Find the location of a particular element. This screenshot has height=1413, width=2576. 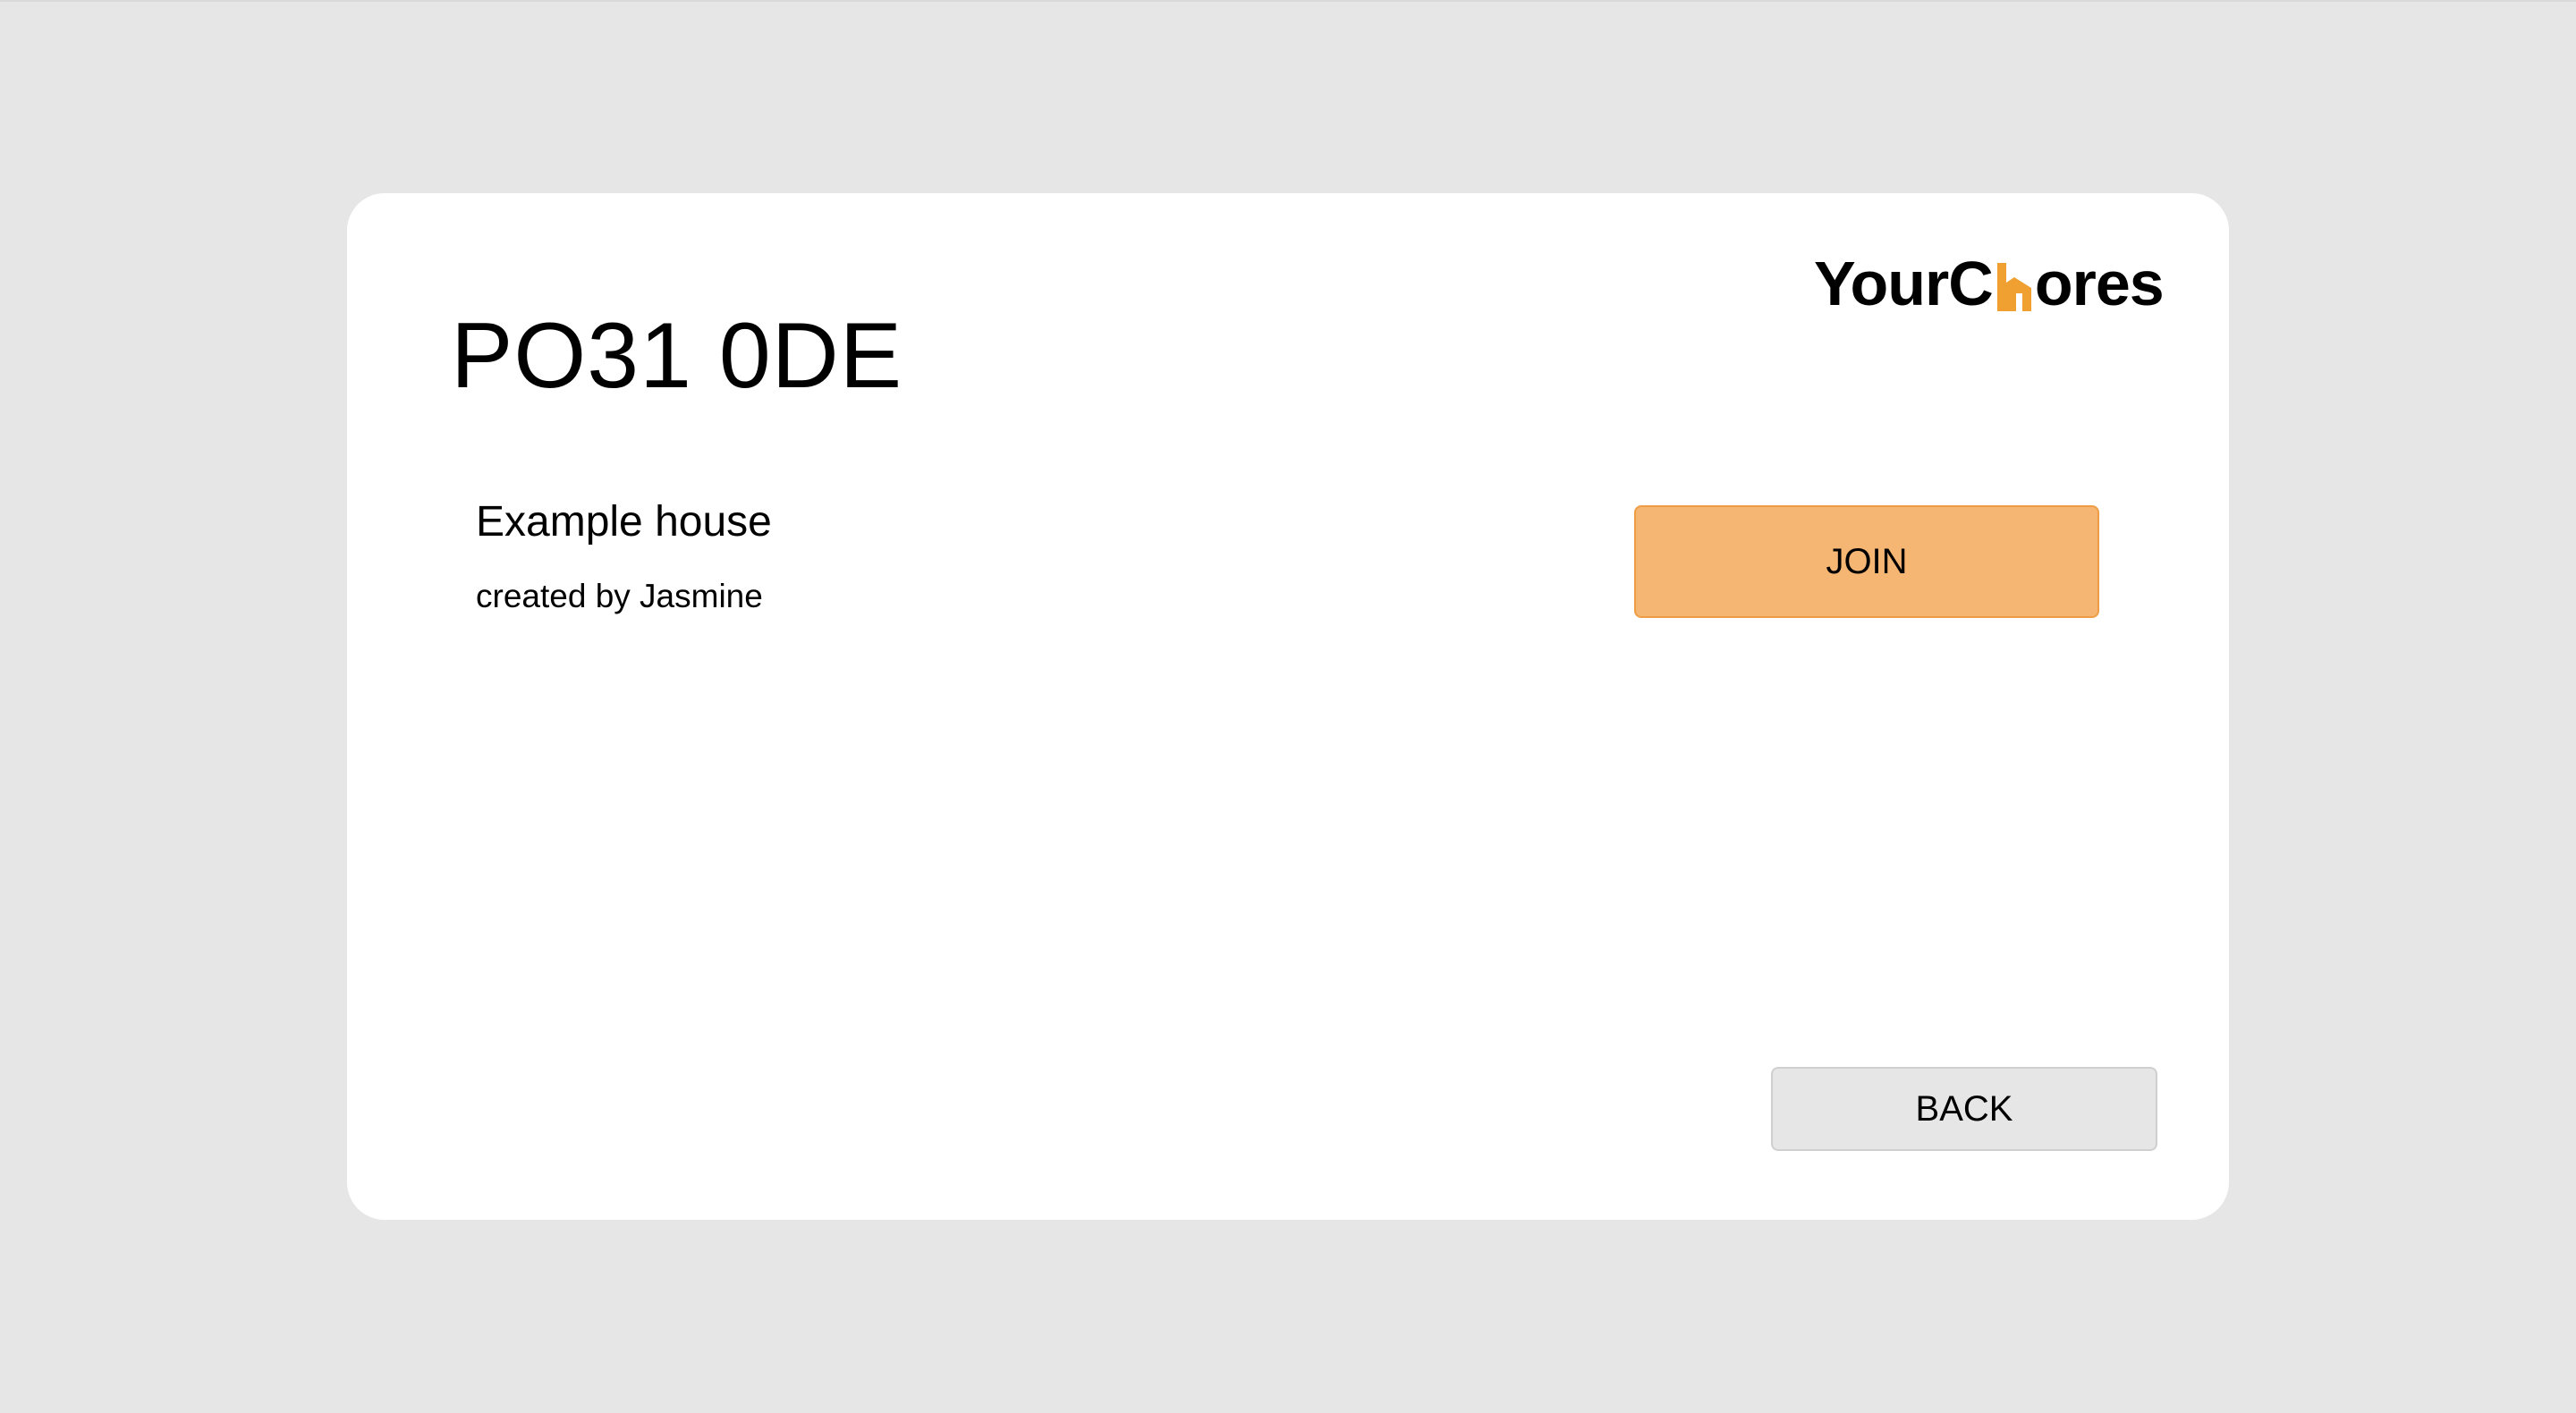

page-top-divider is located at coordinates (1288, 1).